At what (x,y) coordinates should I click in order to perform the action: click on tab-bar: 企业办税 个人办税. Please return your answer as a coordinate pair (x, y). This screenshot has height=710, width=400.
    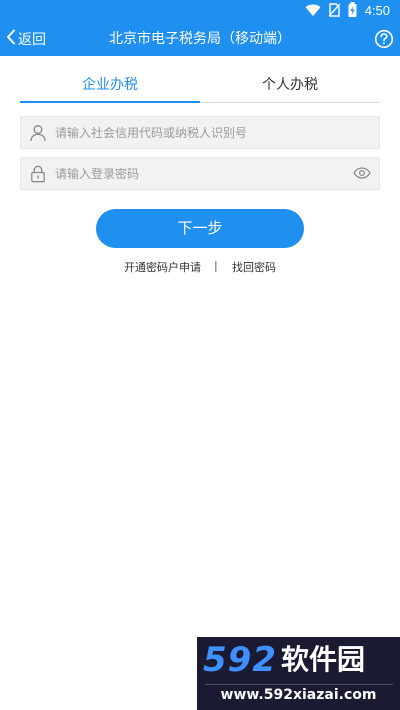
    Looking at the image, I should click on (200, 86).